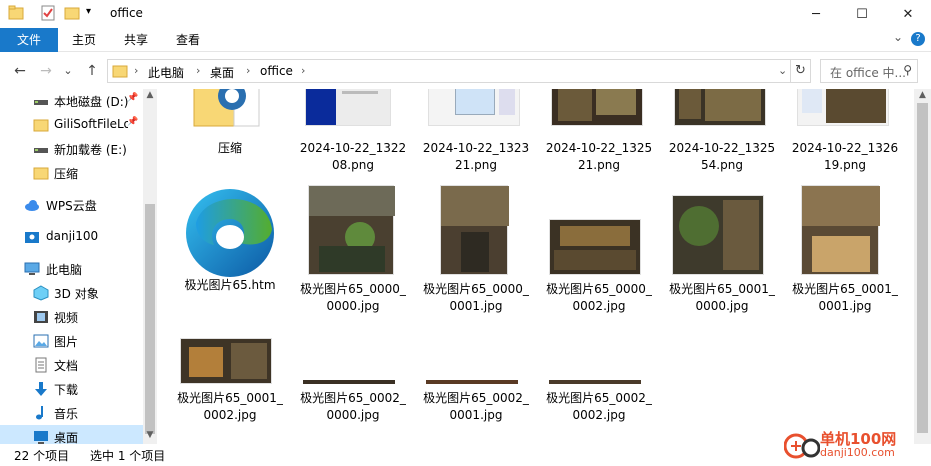 The width and height of the screenshot is (931, 466). I want to click on sidebar-scrollbar: ▲ ▼, so click(150, 266).